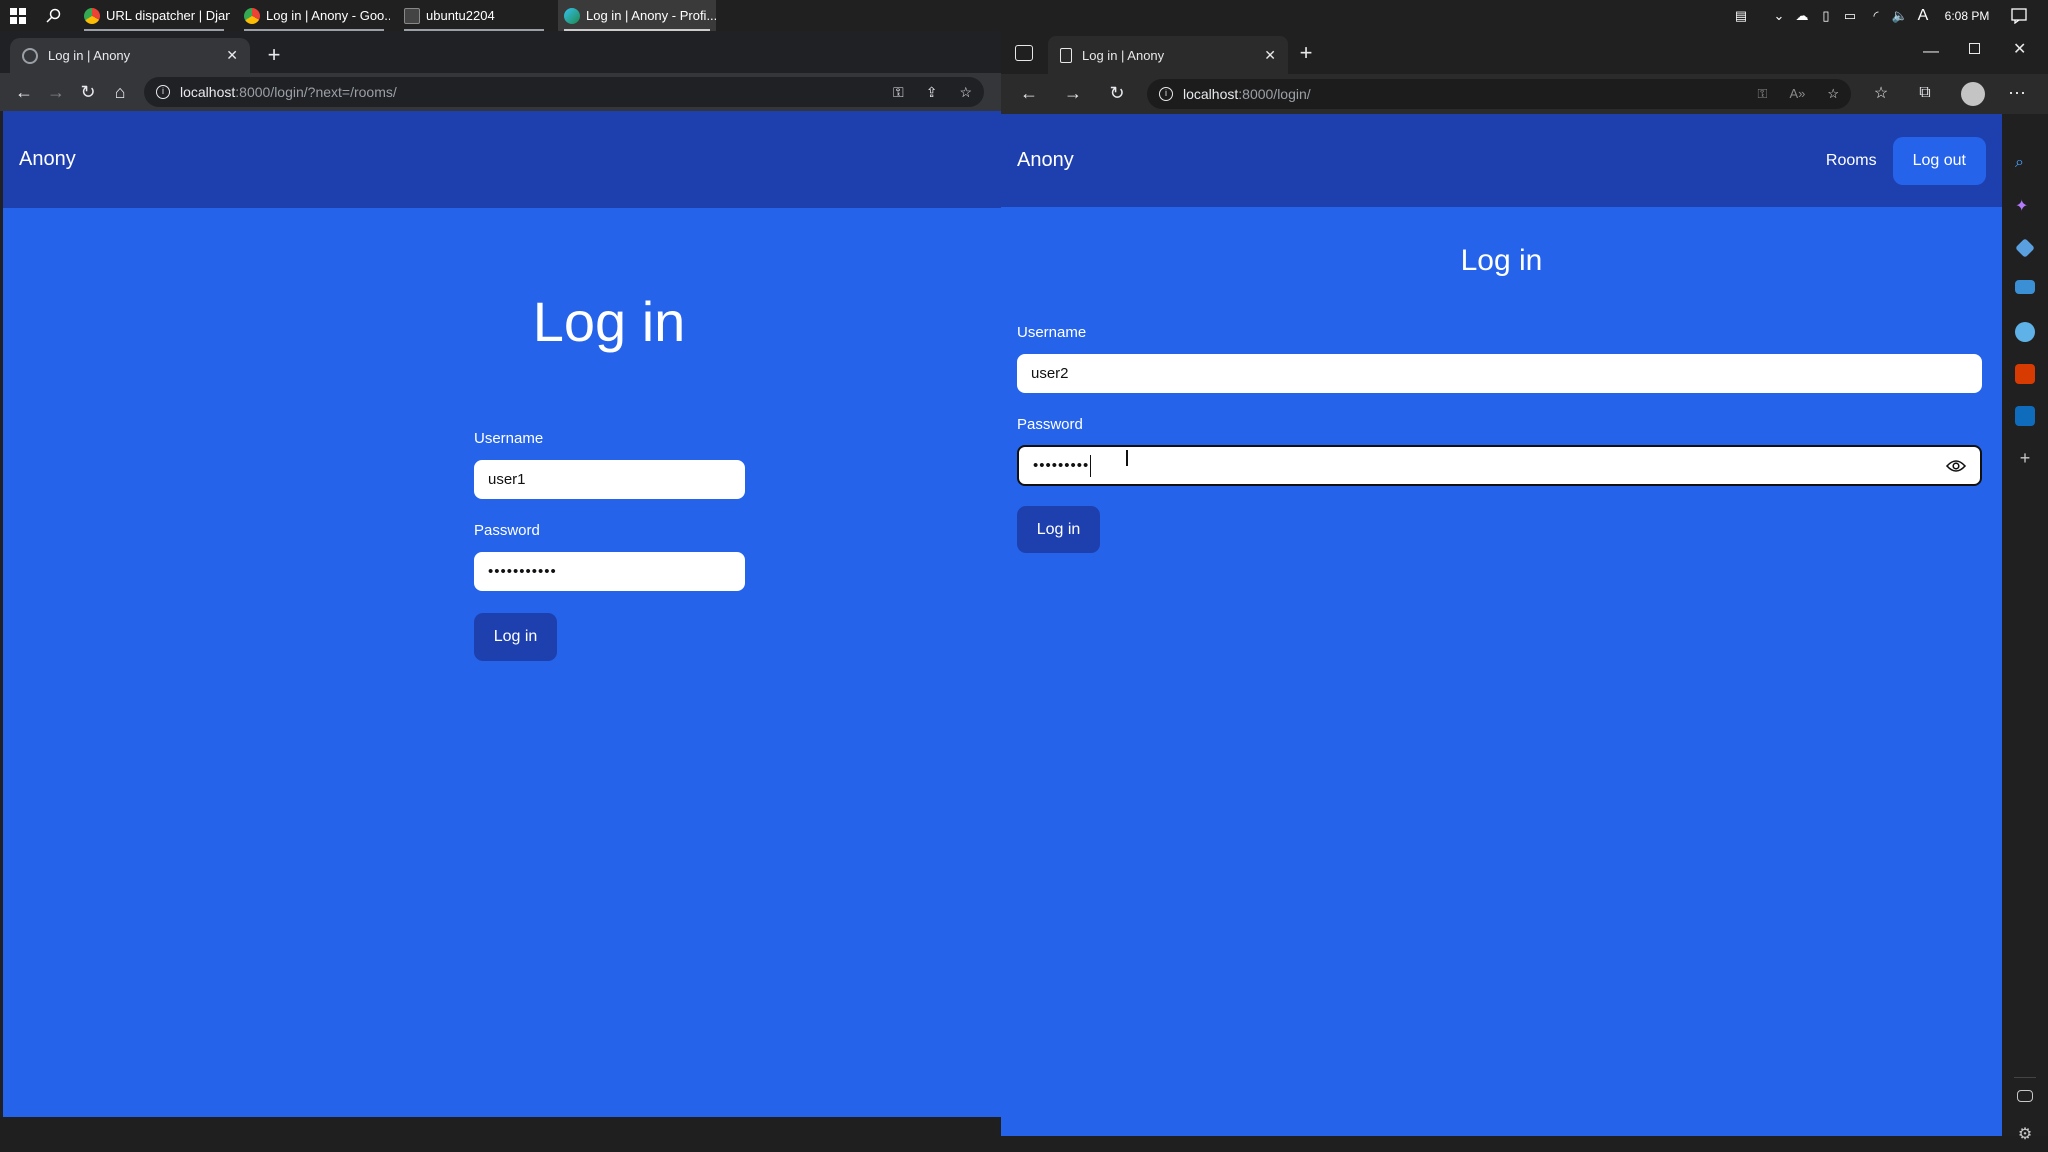 Image resolution: width=2048 pixels, height=1152 pixels. What do you see at coordinates (1779, 15) in the screenshot?
I see `chevron-up-icon: ⌄` at bounding box center [1779, 15].